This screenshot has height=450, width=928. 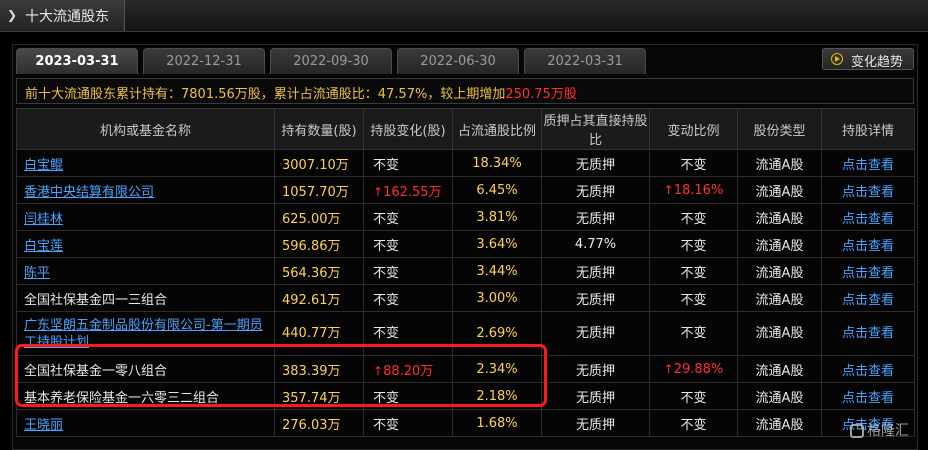 I want to click on cell-ratio: 2.34%, so click(x=497, y=369).